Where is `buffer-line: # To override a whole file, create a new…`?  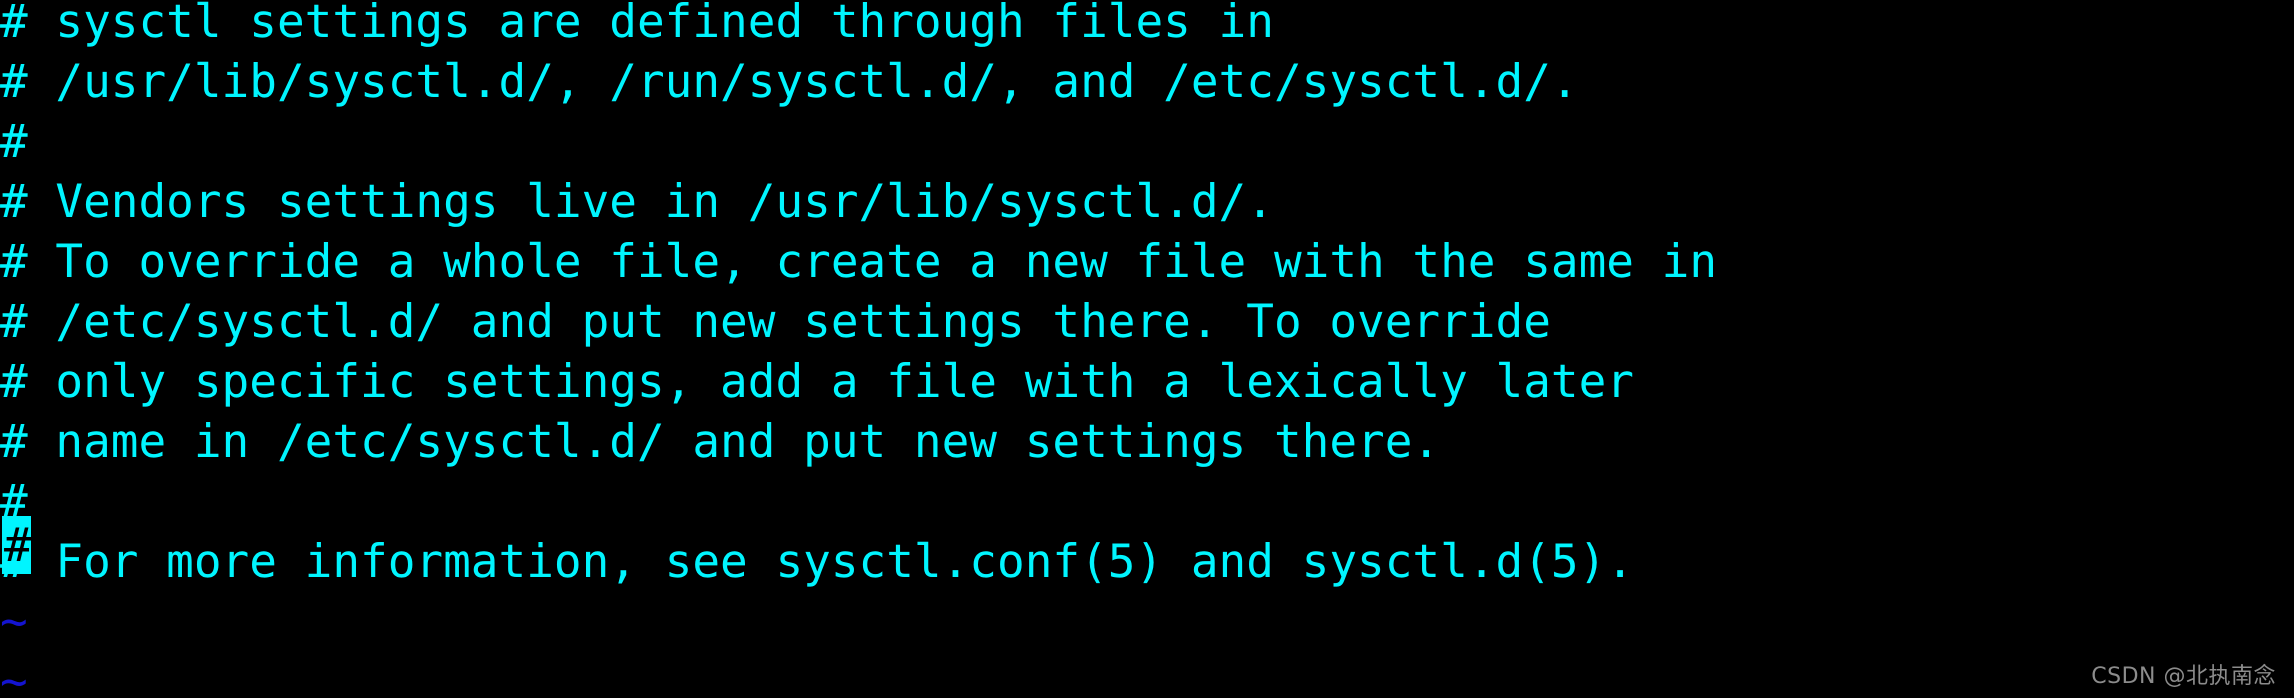
buffer-line: # To override a whole file, create a new… is located at coordinates (858, 261).